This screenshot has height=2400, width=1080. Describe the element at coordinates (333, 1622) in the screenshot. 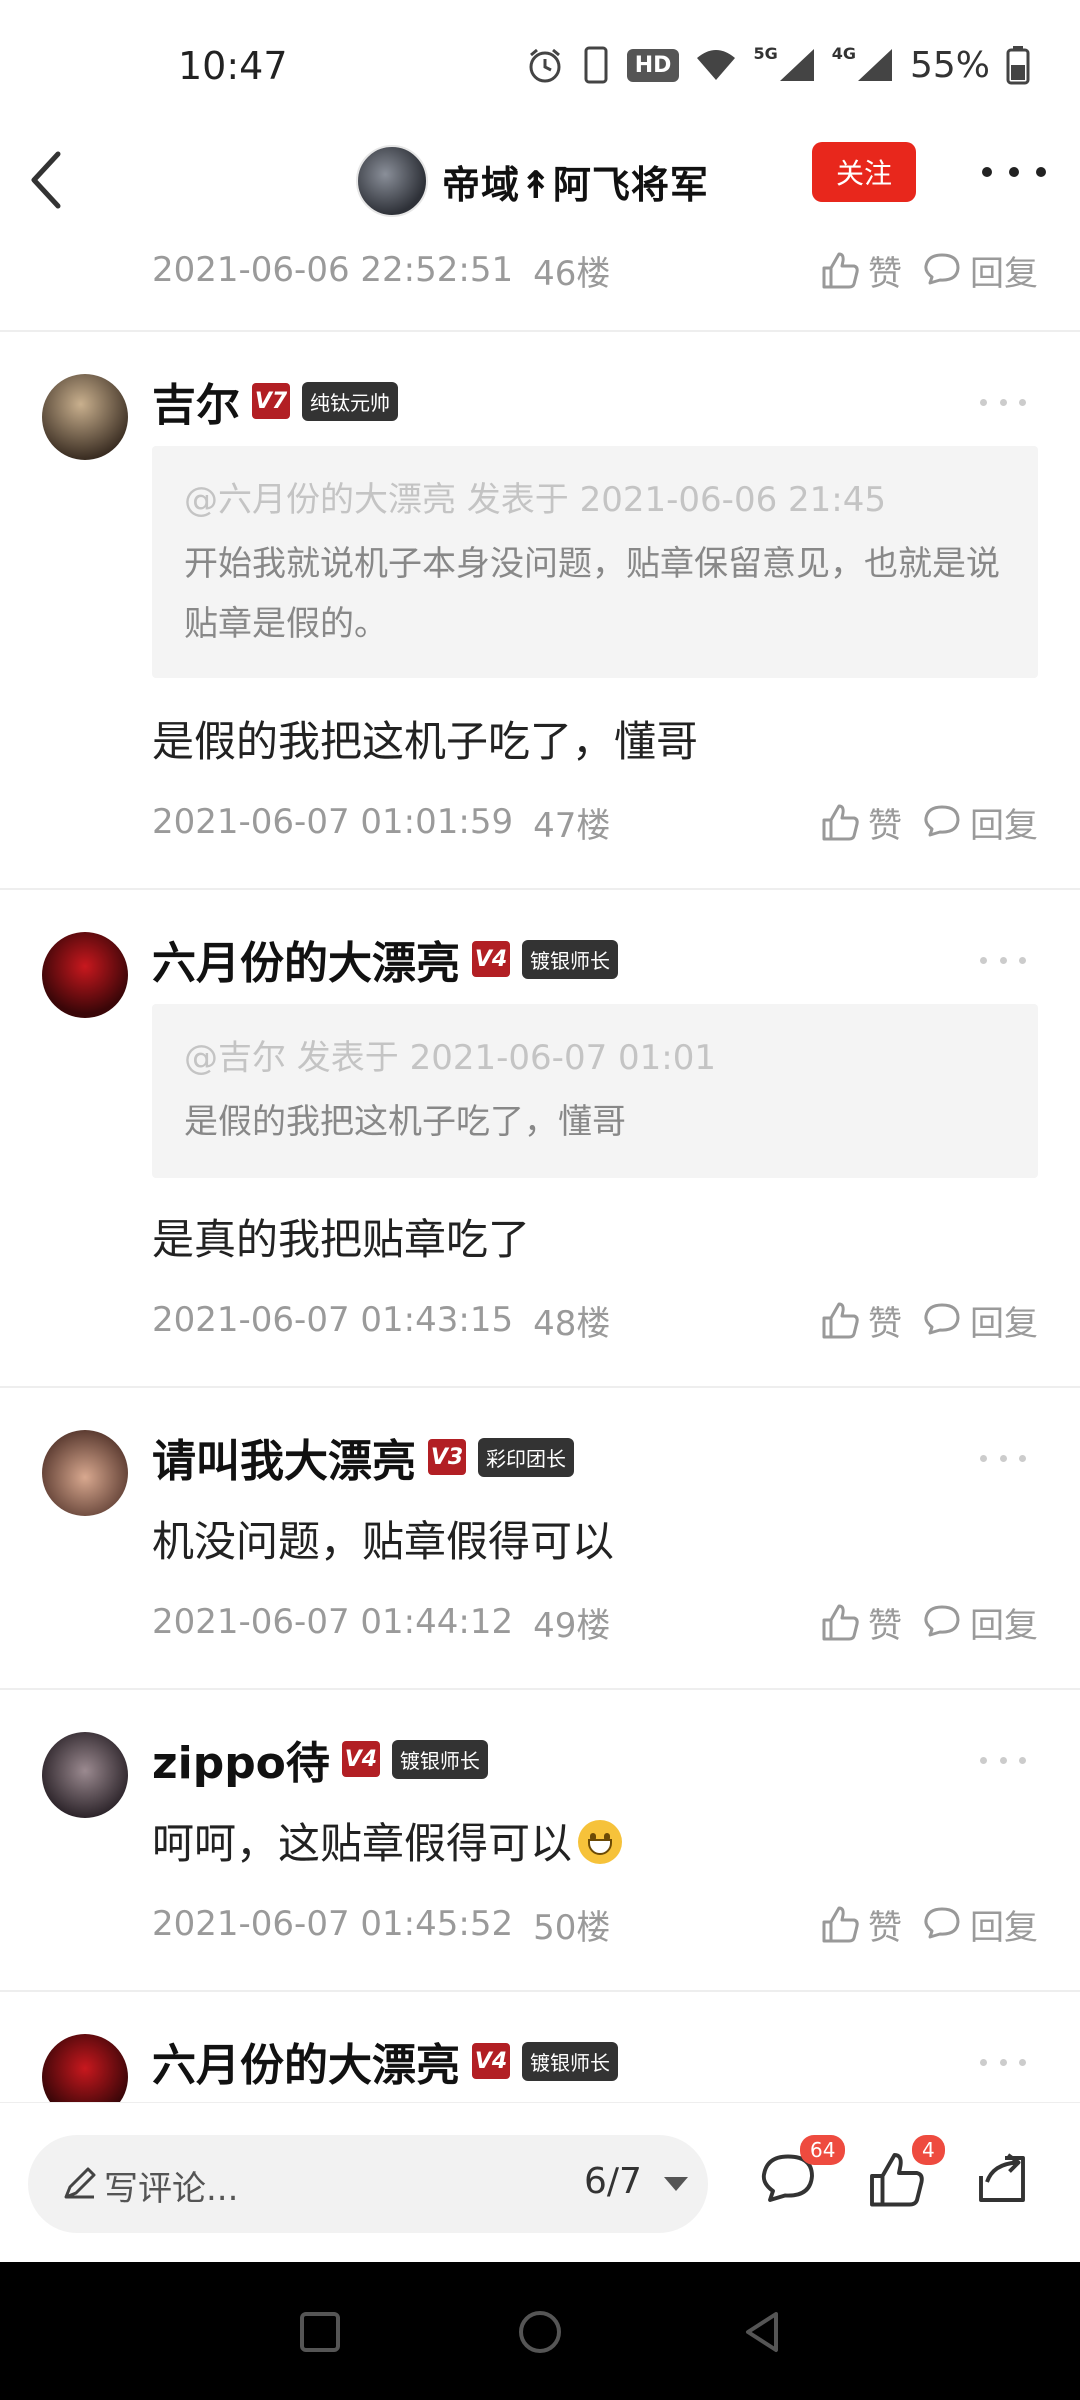

I see `reply-timestamp: 2021-06-07 01:44:12` at that location.